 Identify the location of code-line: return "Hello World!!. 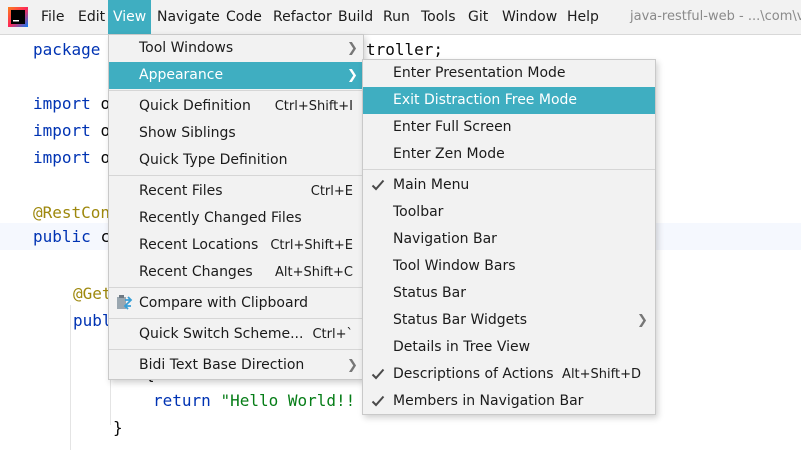
(254, 400).